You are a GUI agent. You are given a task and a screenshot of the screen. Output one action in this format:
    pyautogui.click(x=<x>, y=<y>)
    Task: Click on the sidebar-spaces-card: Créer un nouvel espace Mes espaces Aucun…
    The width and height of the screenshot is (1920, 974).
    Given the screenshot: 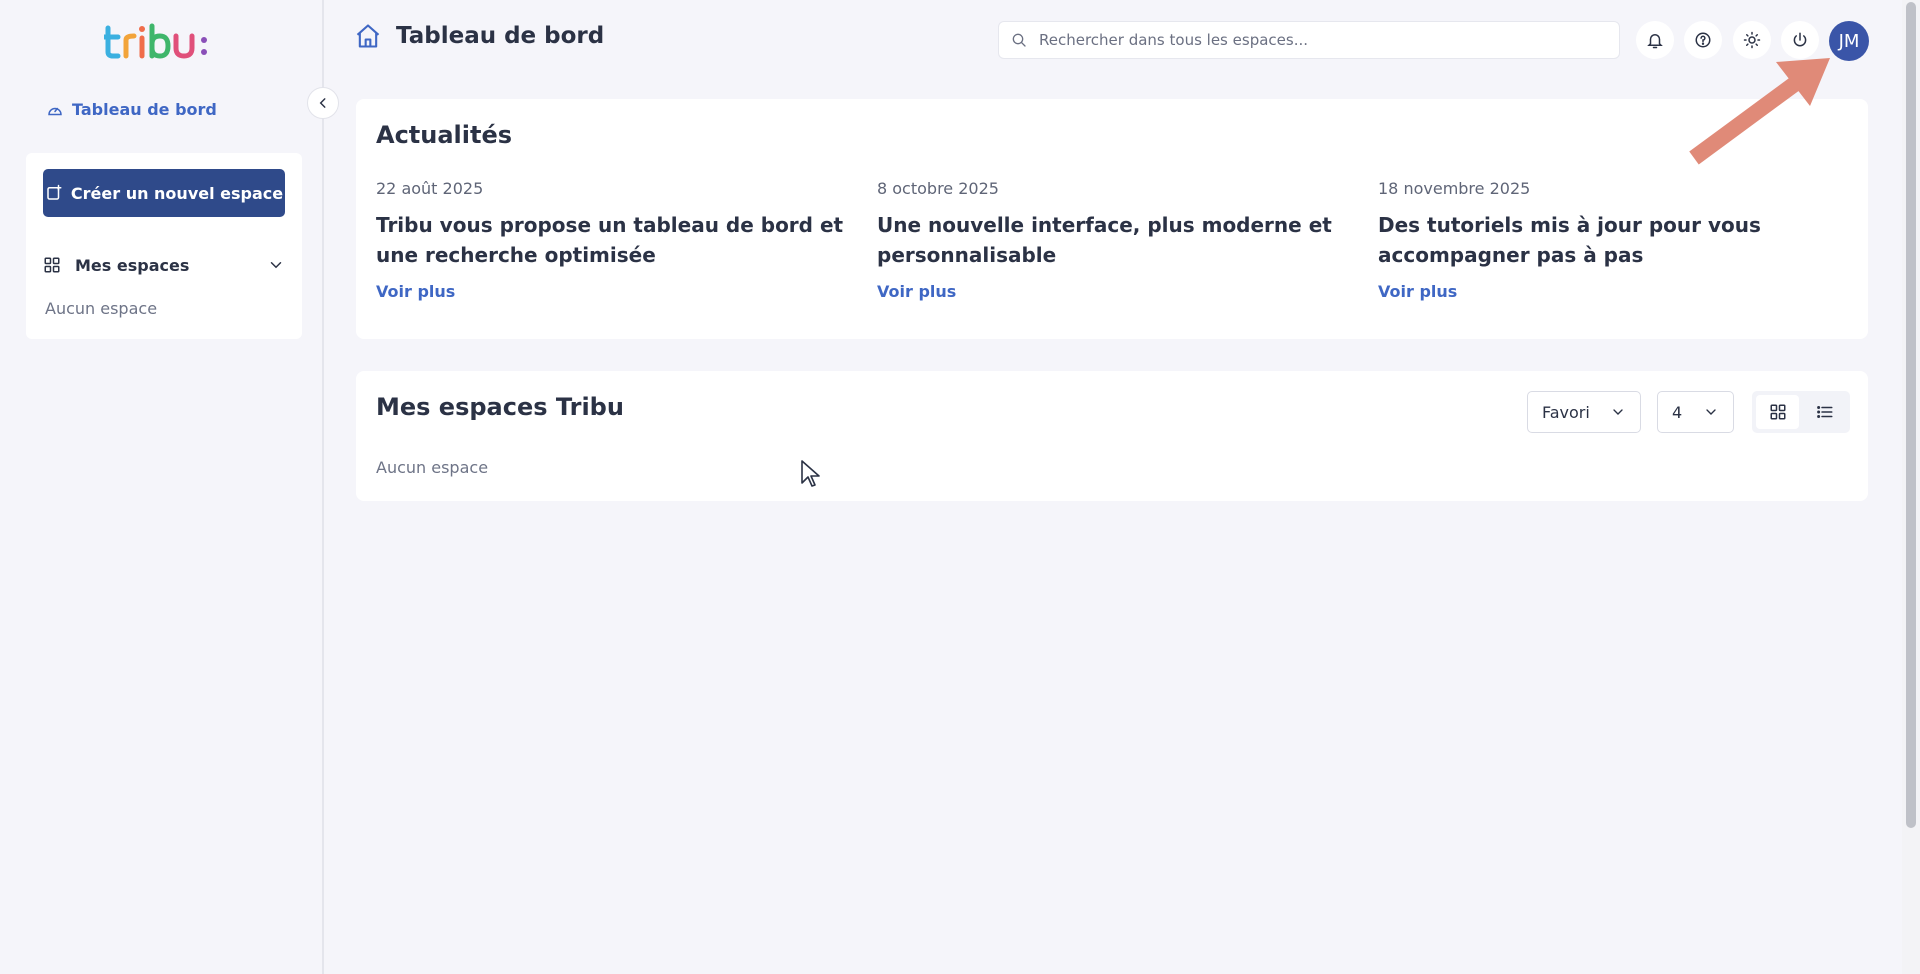 What is the action you would take?
    pyautogui.click(x=164, y=246)
    